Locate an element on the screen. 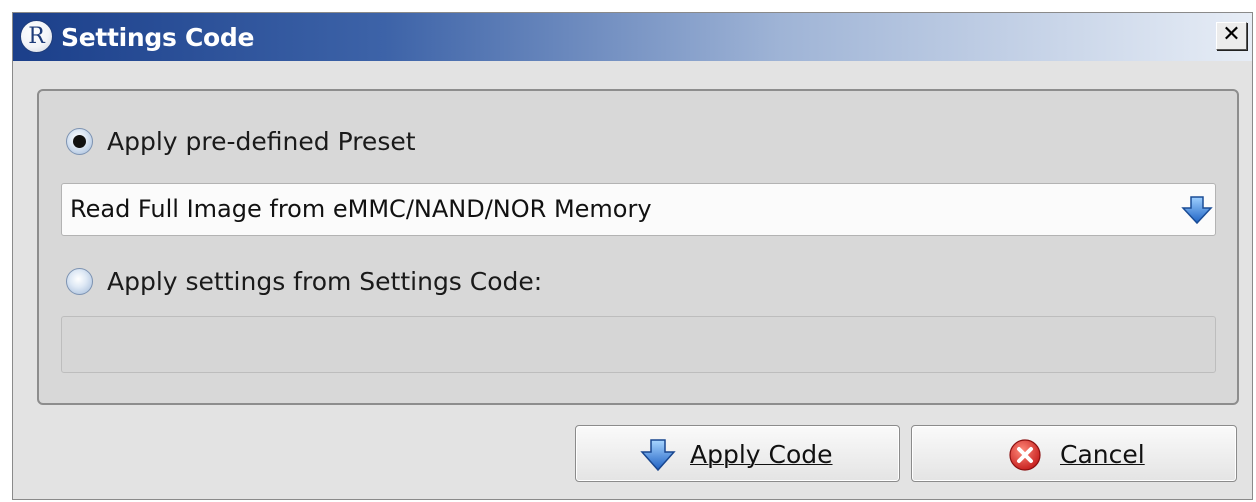 This screenshot has height=502, width=1256. apply-code-label: Apply Code is located at coordinates (761, 454).